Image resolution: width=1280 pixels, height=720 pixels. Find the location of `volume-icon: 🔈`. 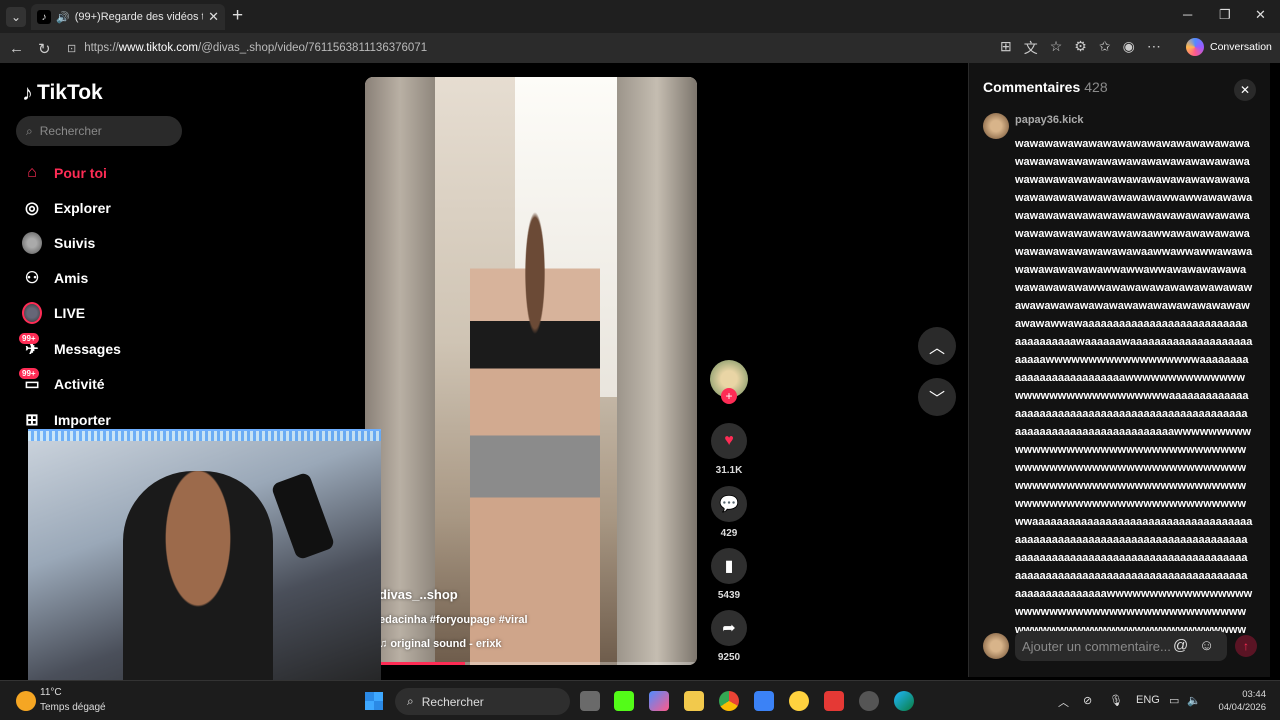

volume-icon: 🔈 is located at coordinates (1194, 700).